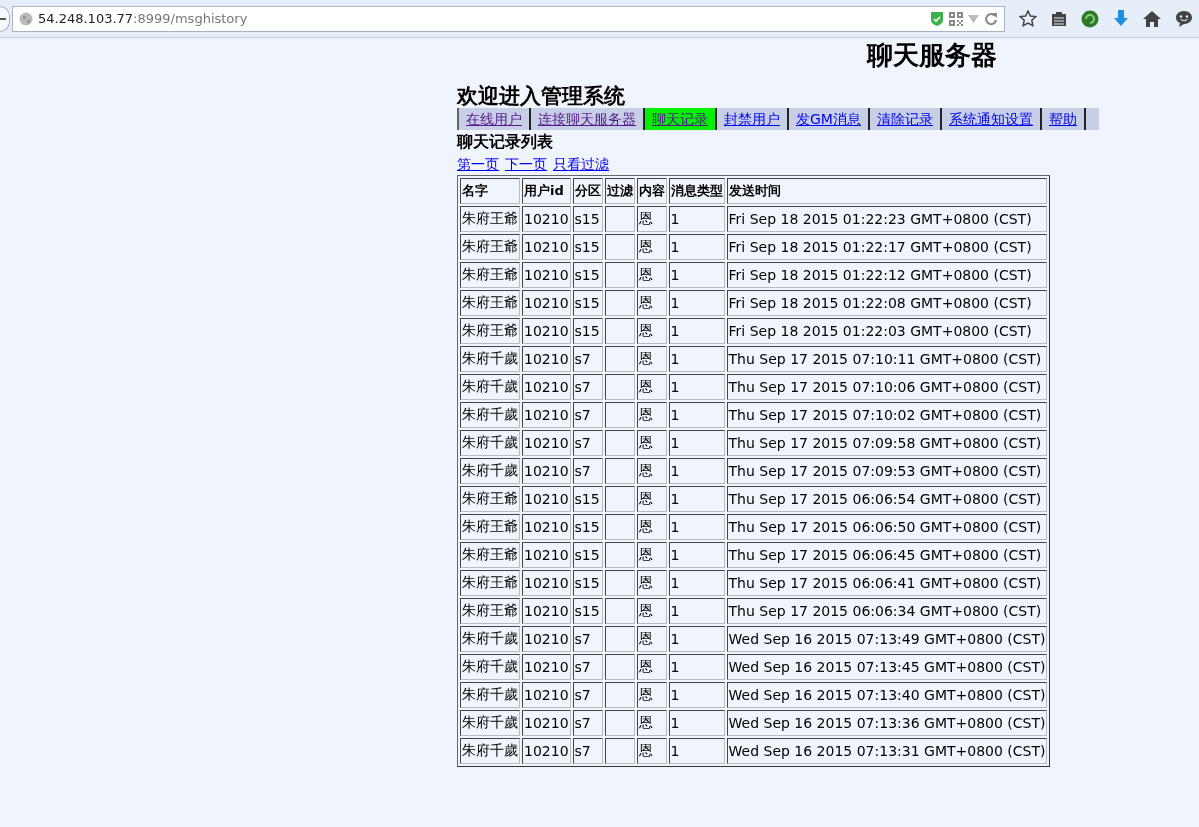 The width and height of the screenshot is (1199, 827). Describe the element at coordinates (526, 164) in the screenshot. I see `pager-link: 下一页` at that location.